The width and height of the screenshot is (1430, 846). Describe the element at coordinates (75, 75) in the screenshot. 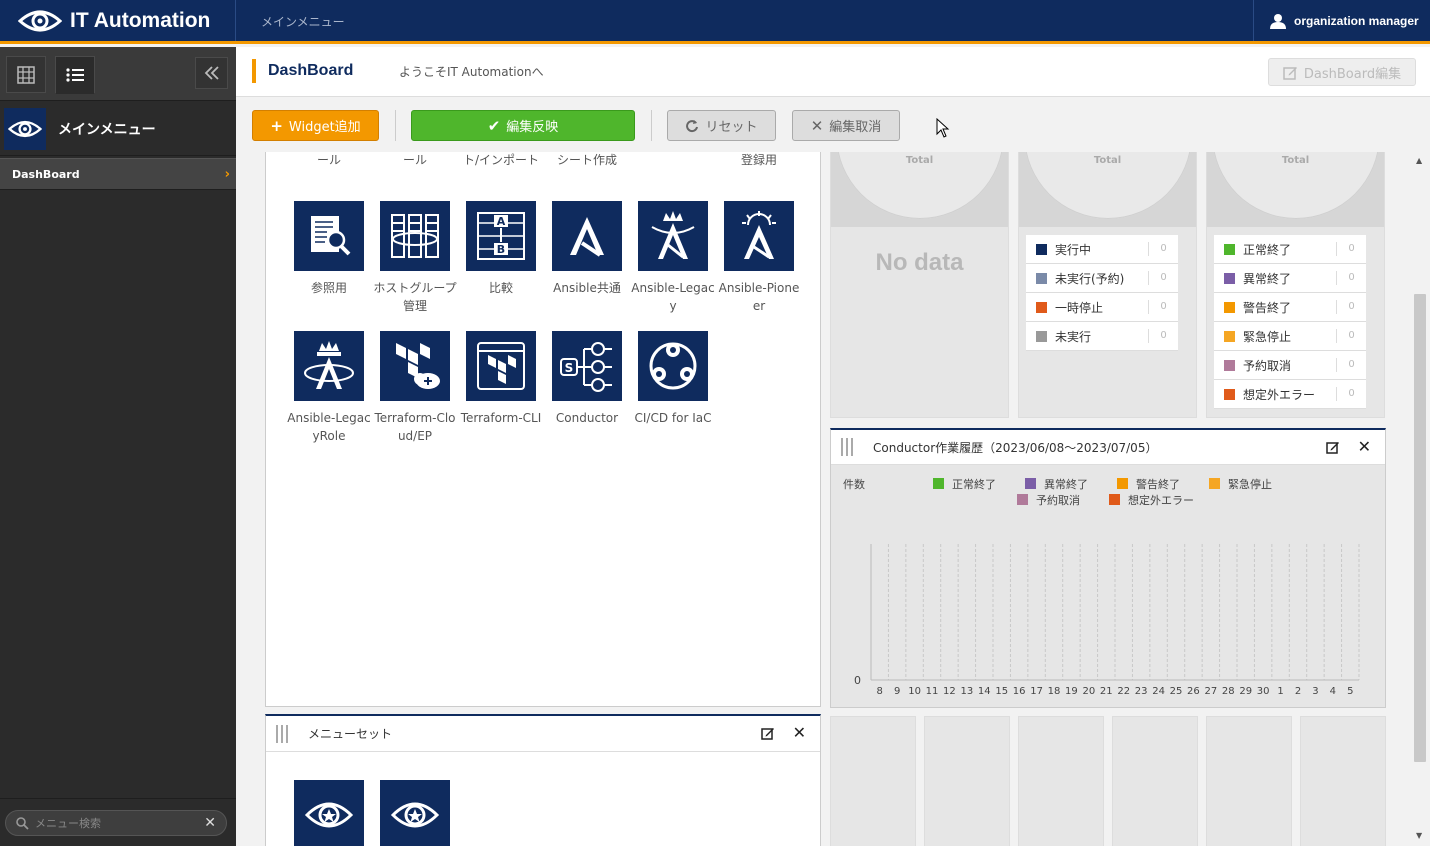

I see `tab-list-view` at that location.